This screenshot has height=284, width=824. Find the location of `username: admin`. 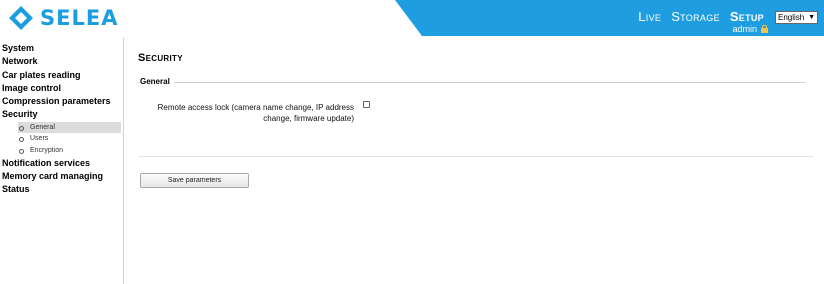

username: admin is located at coordinates (744, 29).